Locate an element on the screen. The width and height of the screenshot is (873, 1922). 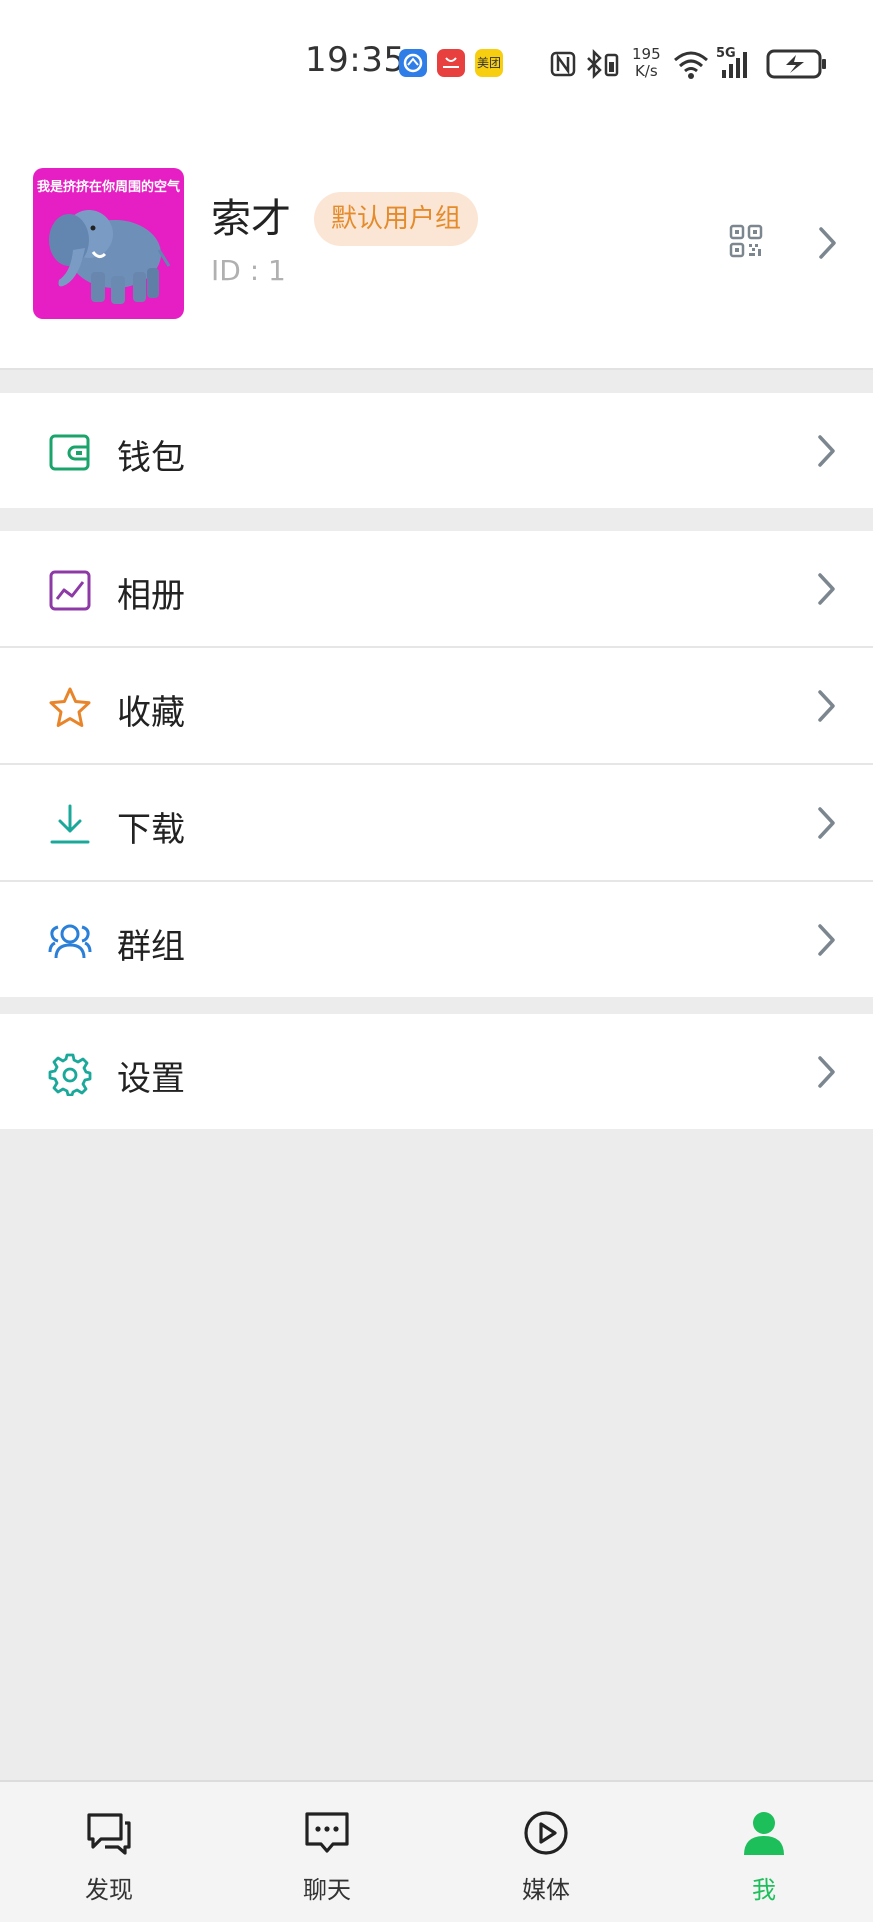
nfc-icon is located at coordinates (563, 64).